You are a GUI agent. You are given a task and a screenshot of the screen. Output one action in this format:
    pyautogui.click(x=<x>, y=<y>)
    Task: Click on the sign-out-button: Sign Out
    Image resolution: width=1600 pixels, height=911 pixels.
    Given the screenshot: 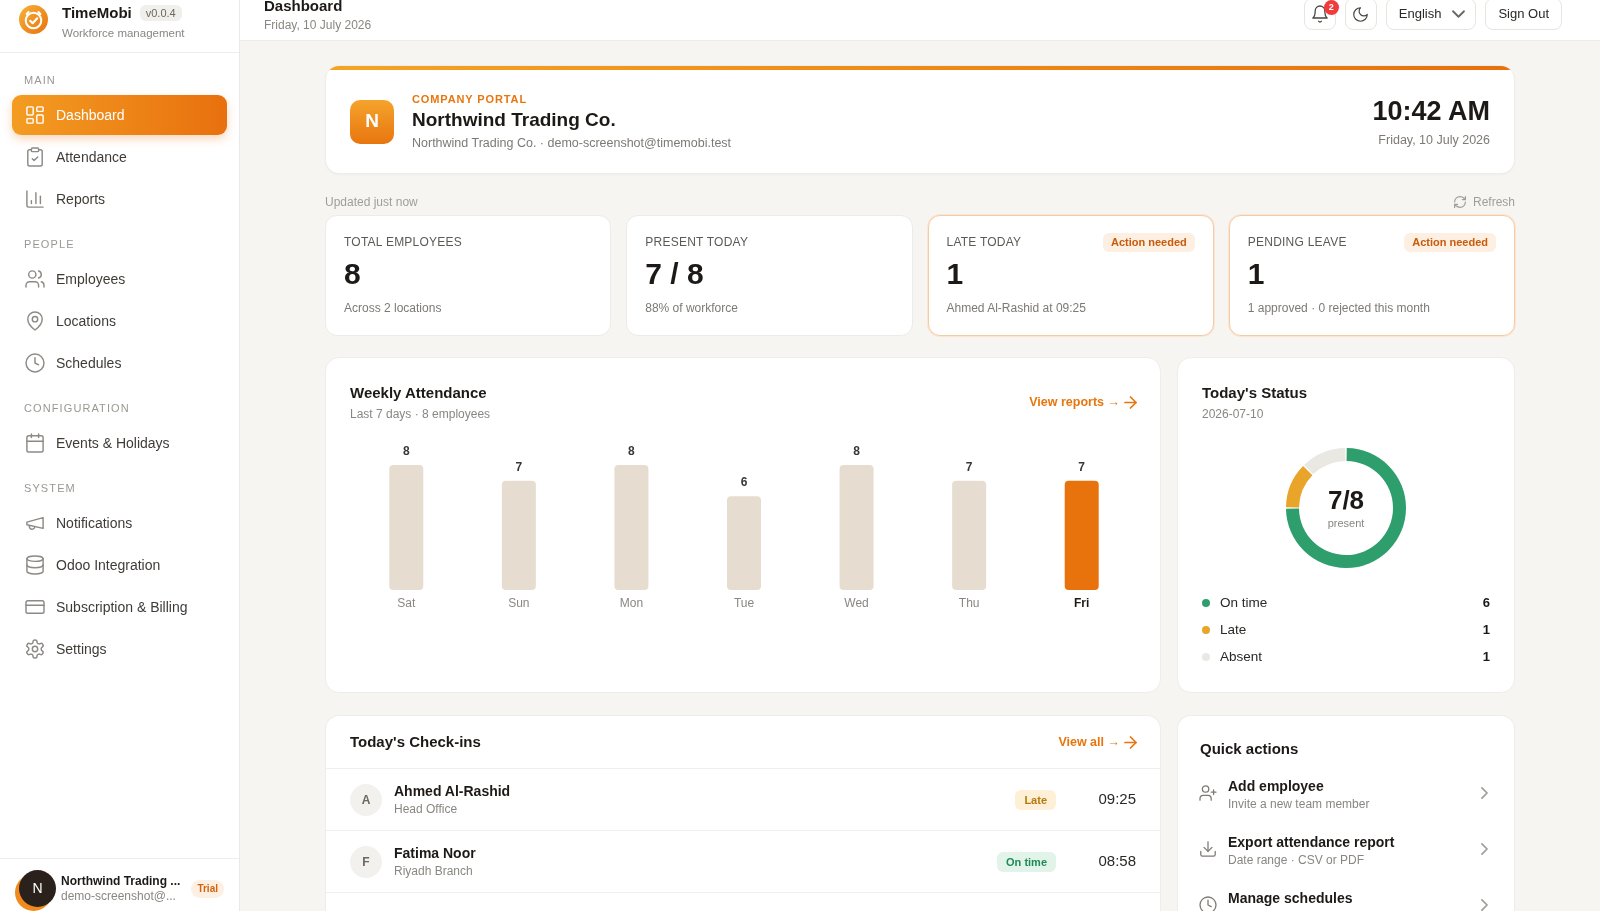 What is the action you would take?
    pyautogui.click(x=1523, y=15)
    